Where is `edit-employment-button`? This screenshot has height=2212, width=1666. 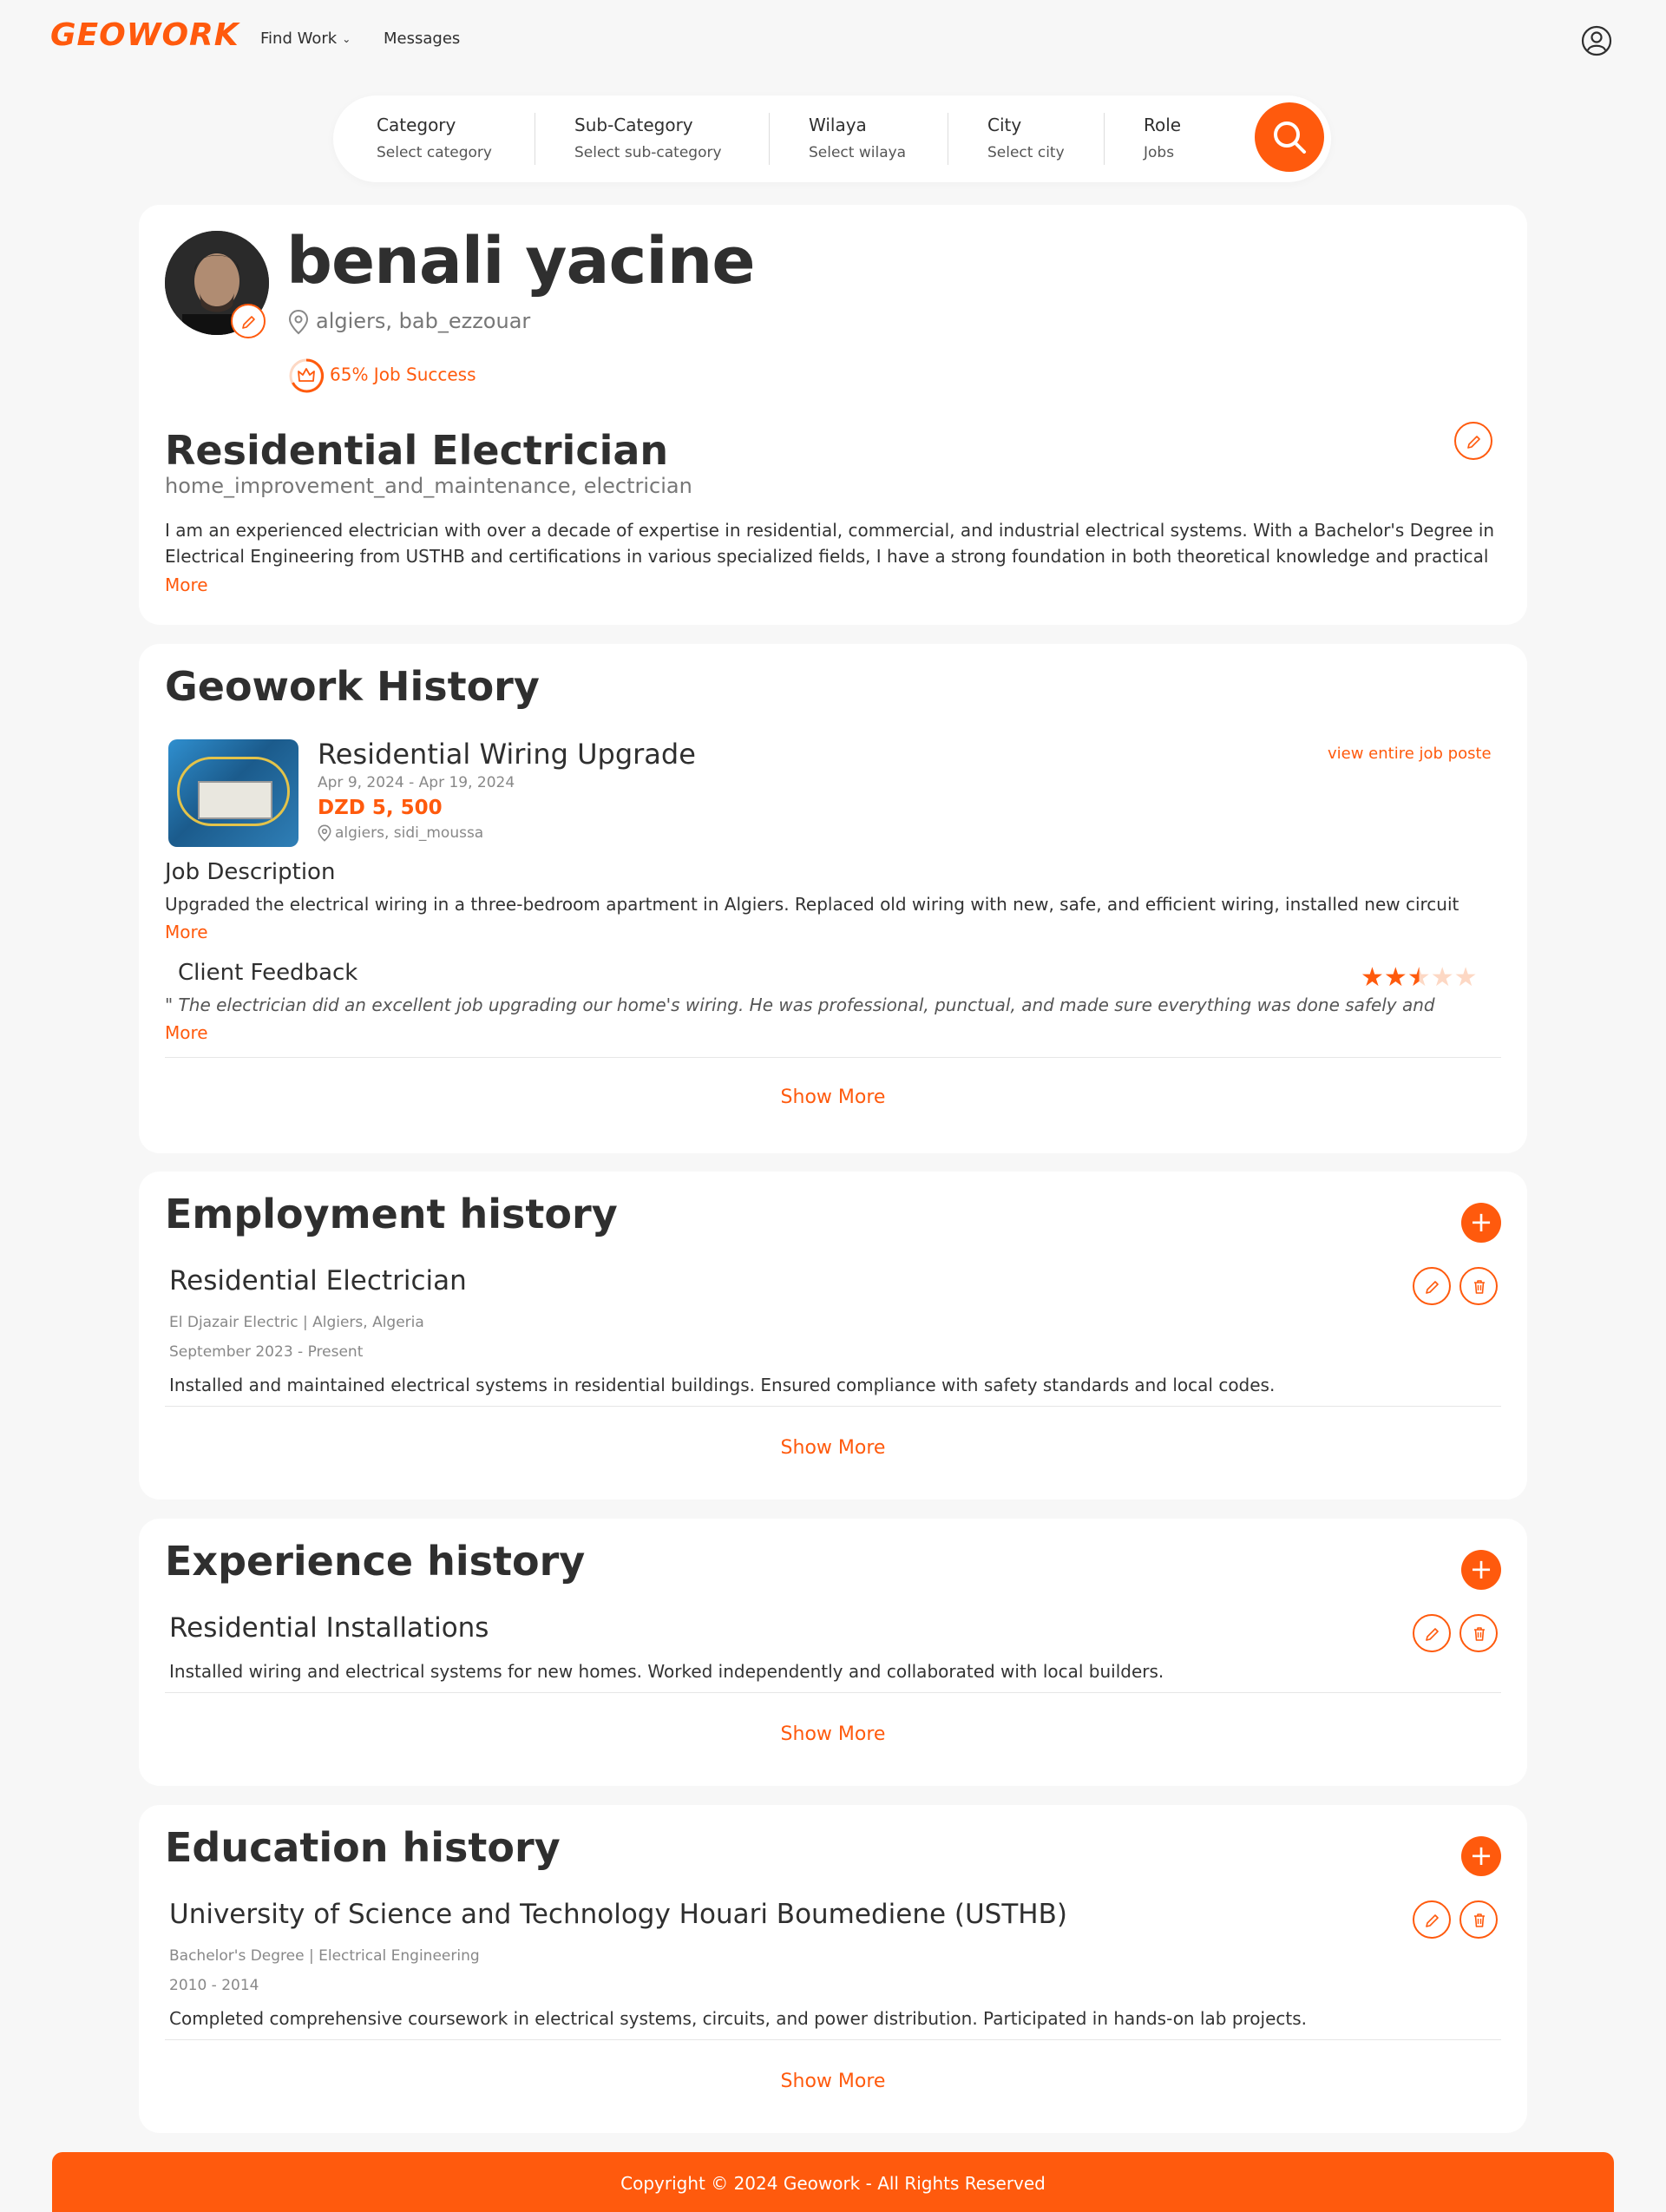
edit-employment-button is located at coordinates (1432, 1286).